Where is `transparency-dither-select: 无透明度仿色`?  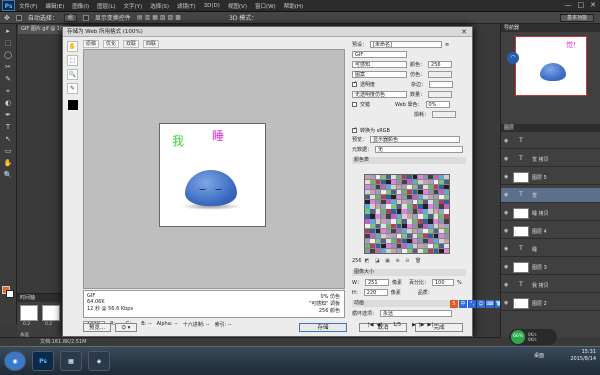 transparency-dither-select: 无透明度仿色 is located at coordinates (379, 94).